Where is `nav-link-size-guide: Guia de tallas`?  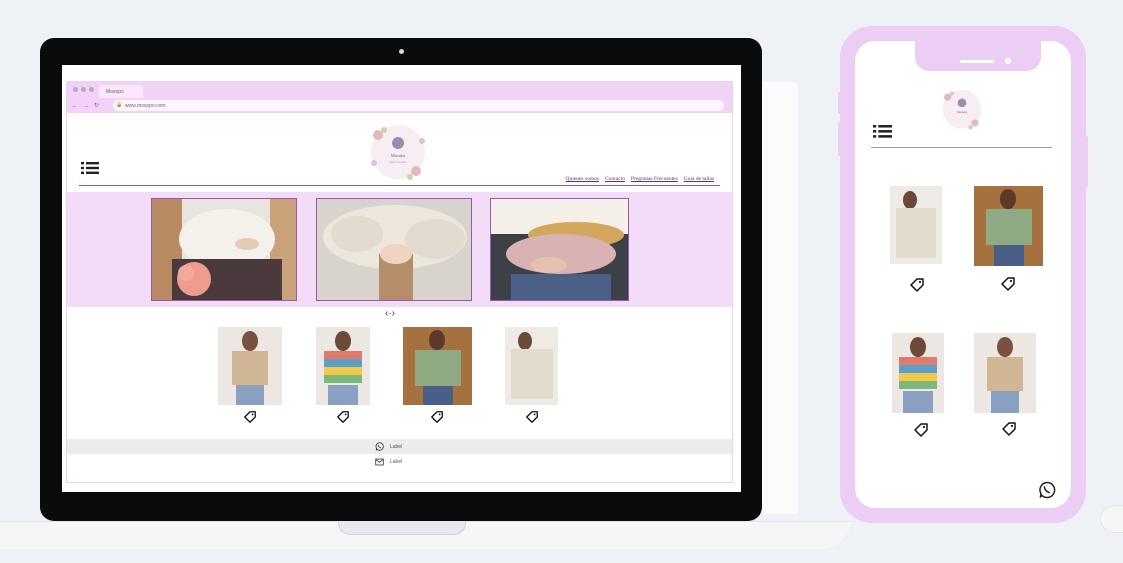
nav-link-size-guide: Guia de tallas is located at coordinates (699, 179).